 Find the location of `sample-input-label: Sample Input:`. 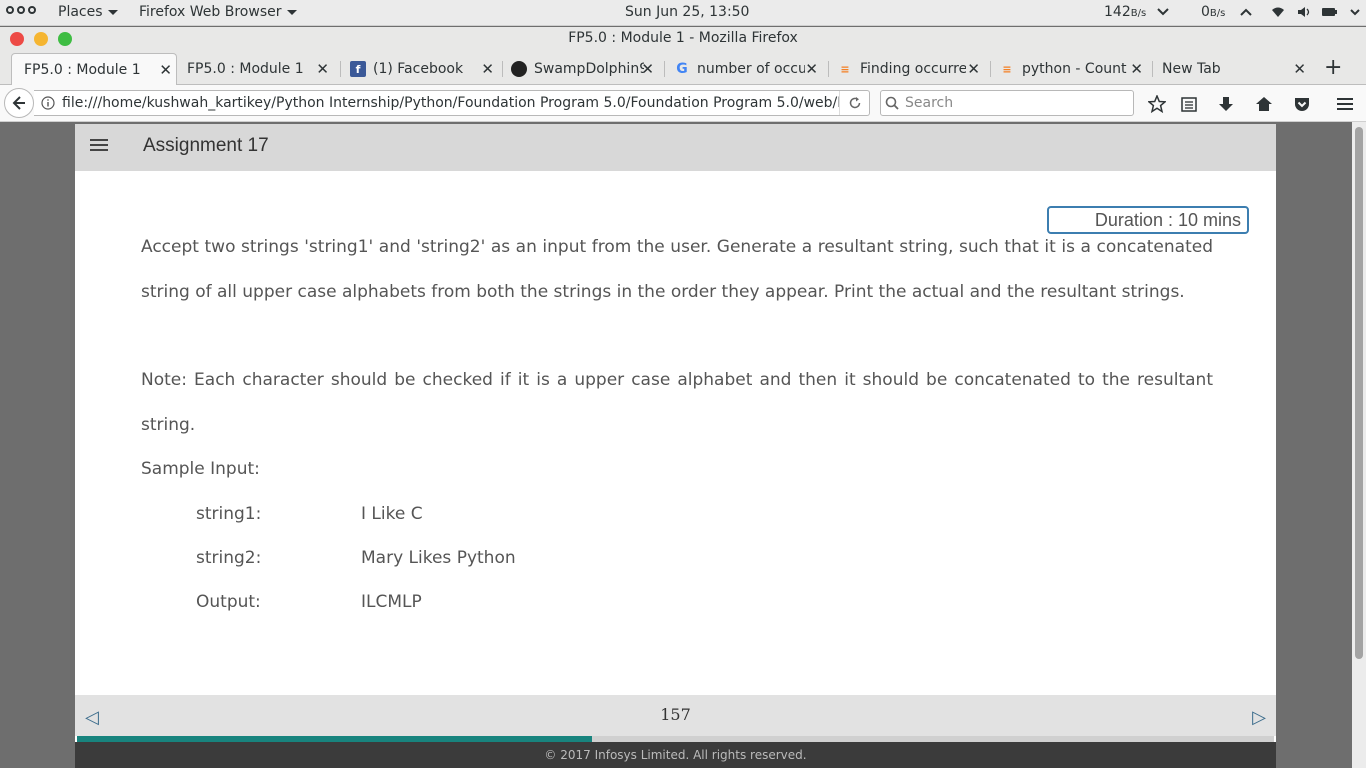

sample-input-label: Sample Input: is located at coordinates (200, 469).